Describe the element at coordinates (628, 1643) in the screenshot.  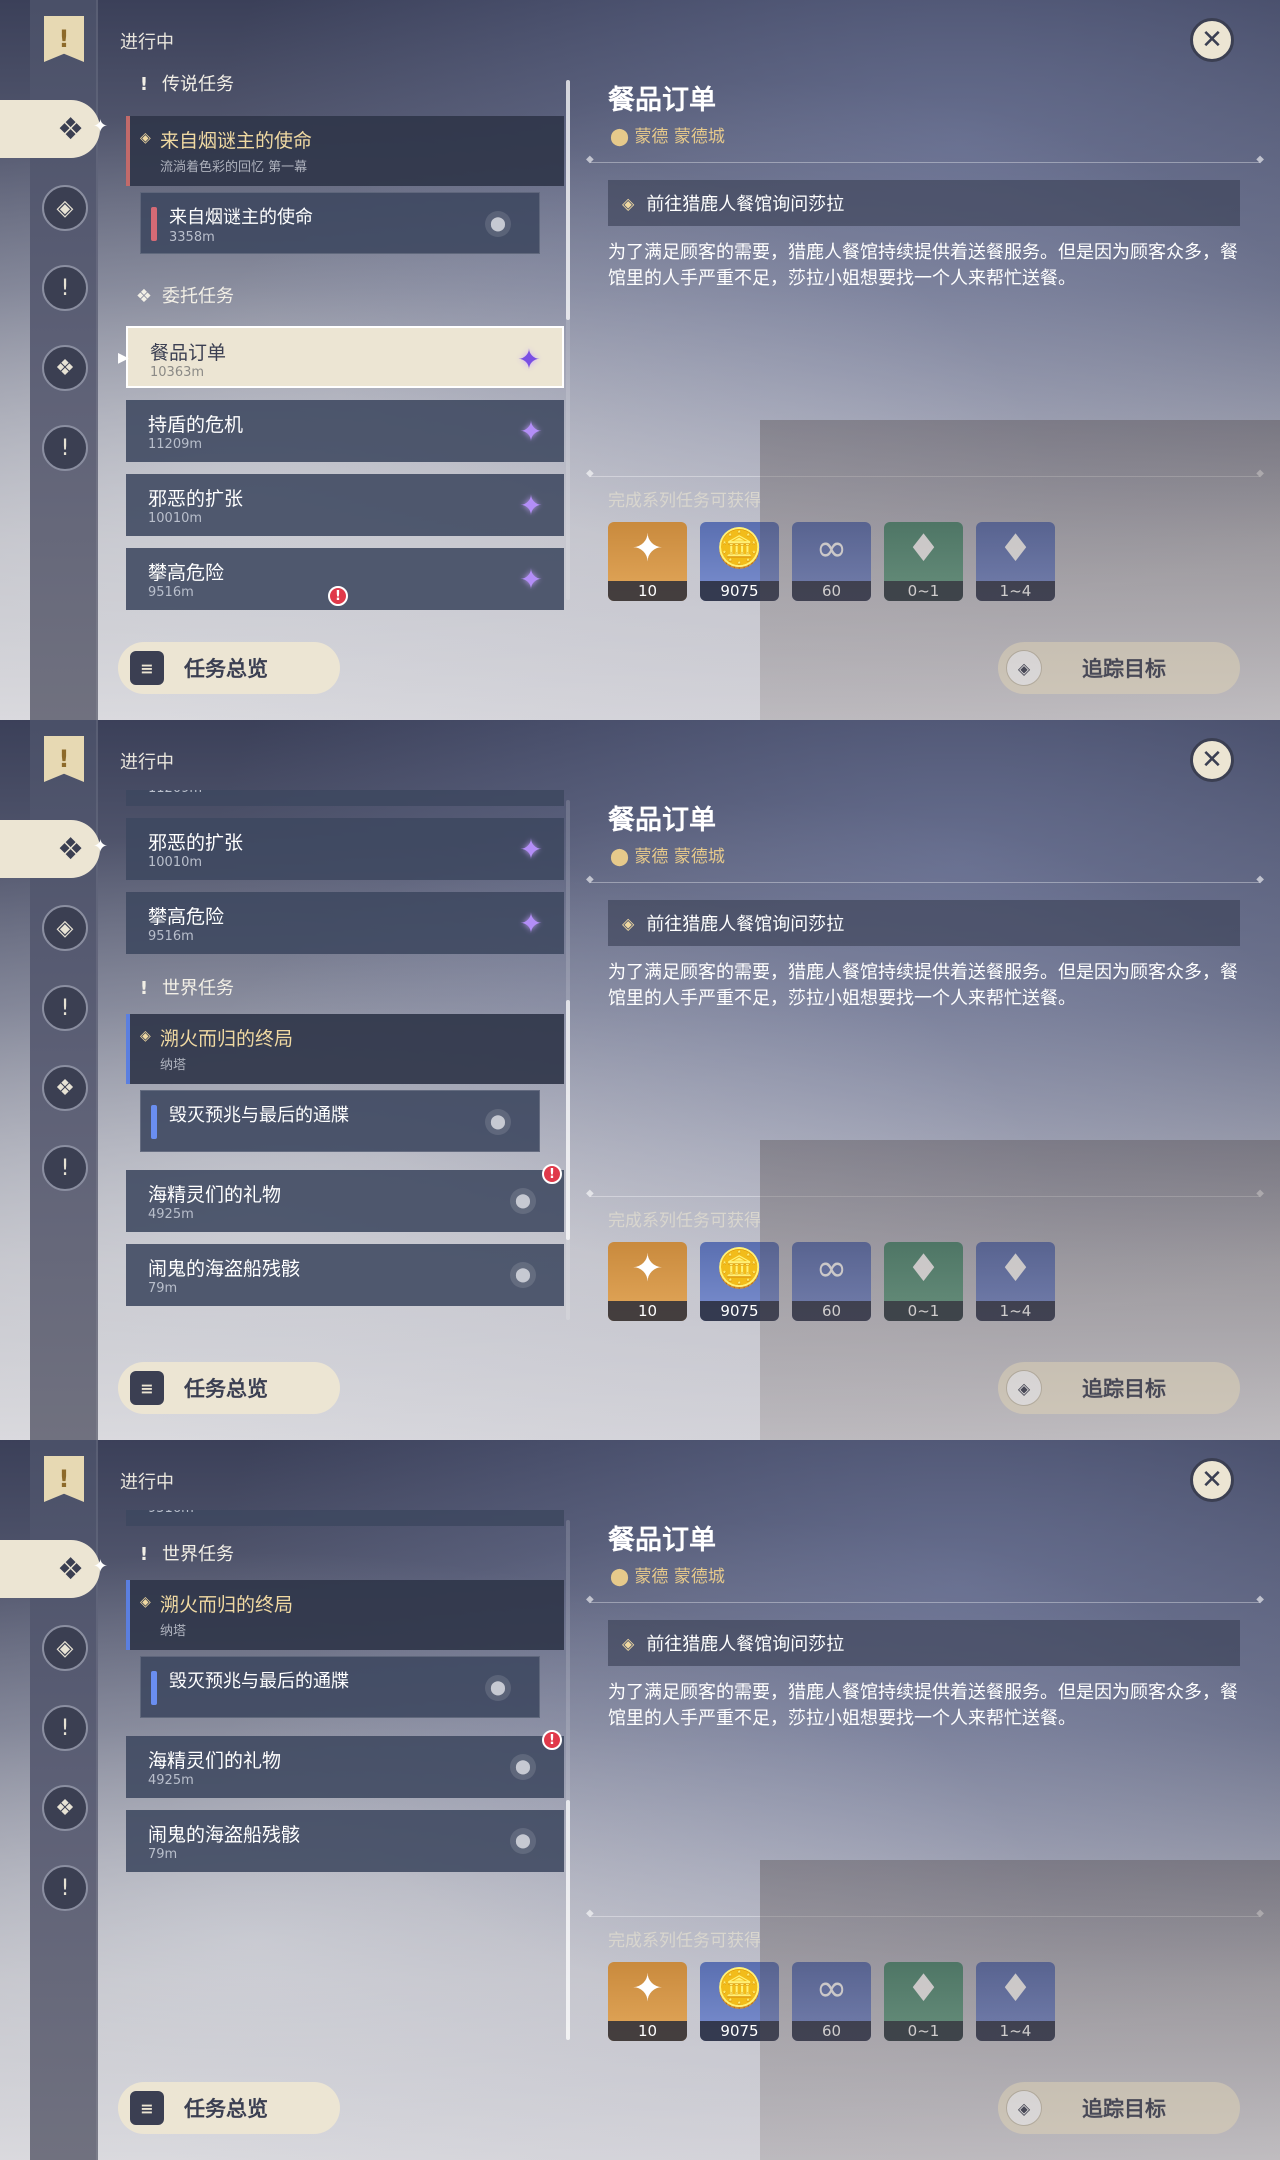
I see `objective-diamond-icon: ◈` at that location.